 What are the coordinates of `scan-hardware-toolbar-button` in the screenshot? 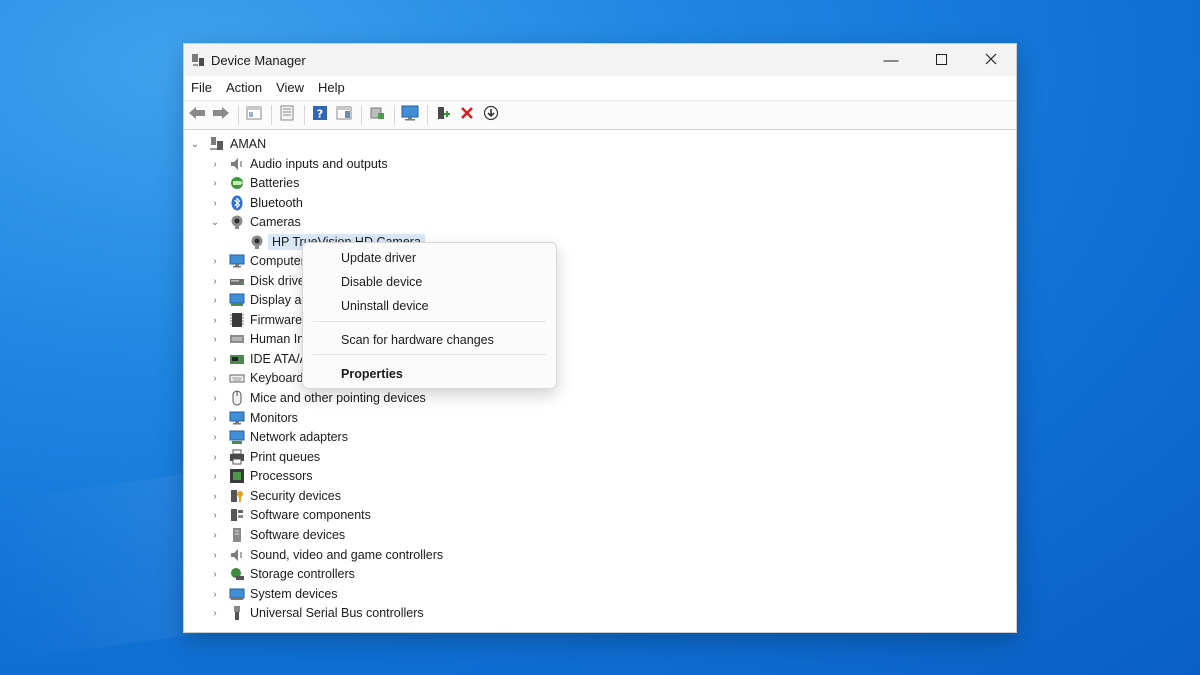 It's located at (410, 115).